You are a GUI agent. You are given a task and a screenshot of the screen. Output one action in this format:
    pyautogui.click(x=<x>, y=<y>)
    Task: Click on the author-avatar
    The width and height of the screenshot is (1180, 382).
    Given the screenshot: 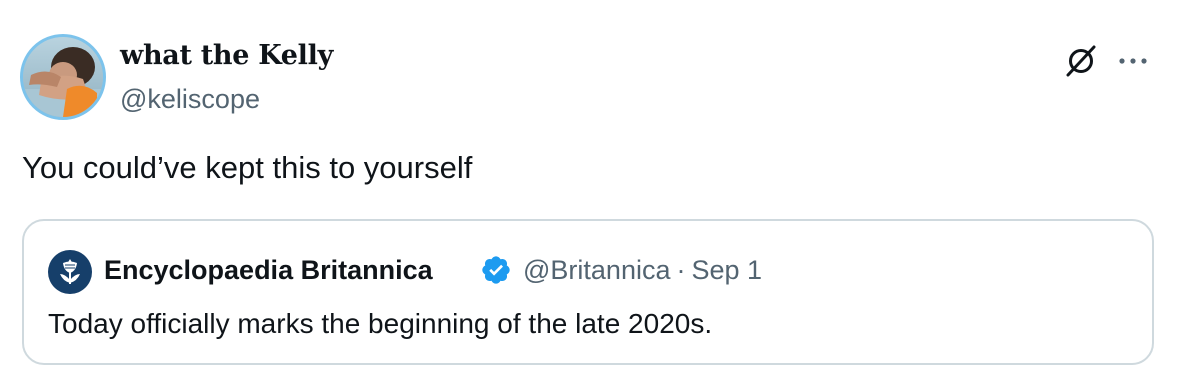 What is the action you would take?
    pyautogui.click(x=63, y=77)
    